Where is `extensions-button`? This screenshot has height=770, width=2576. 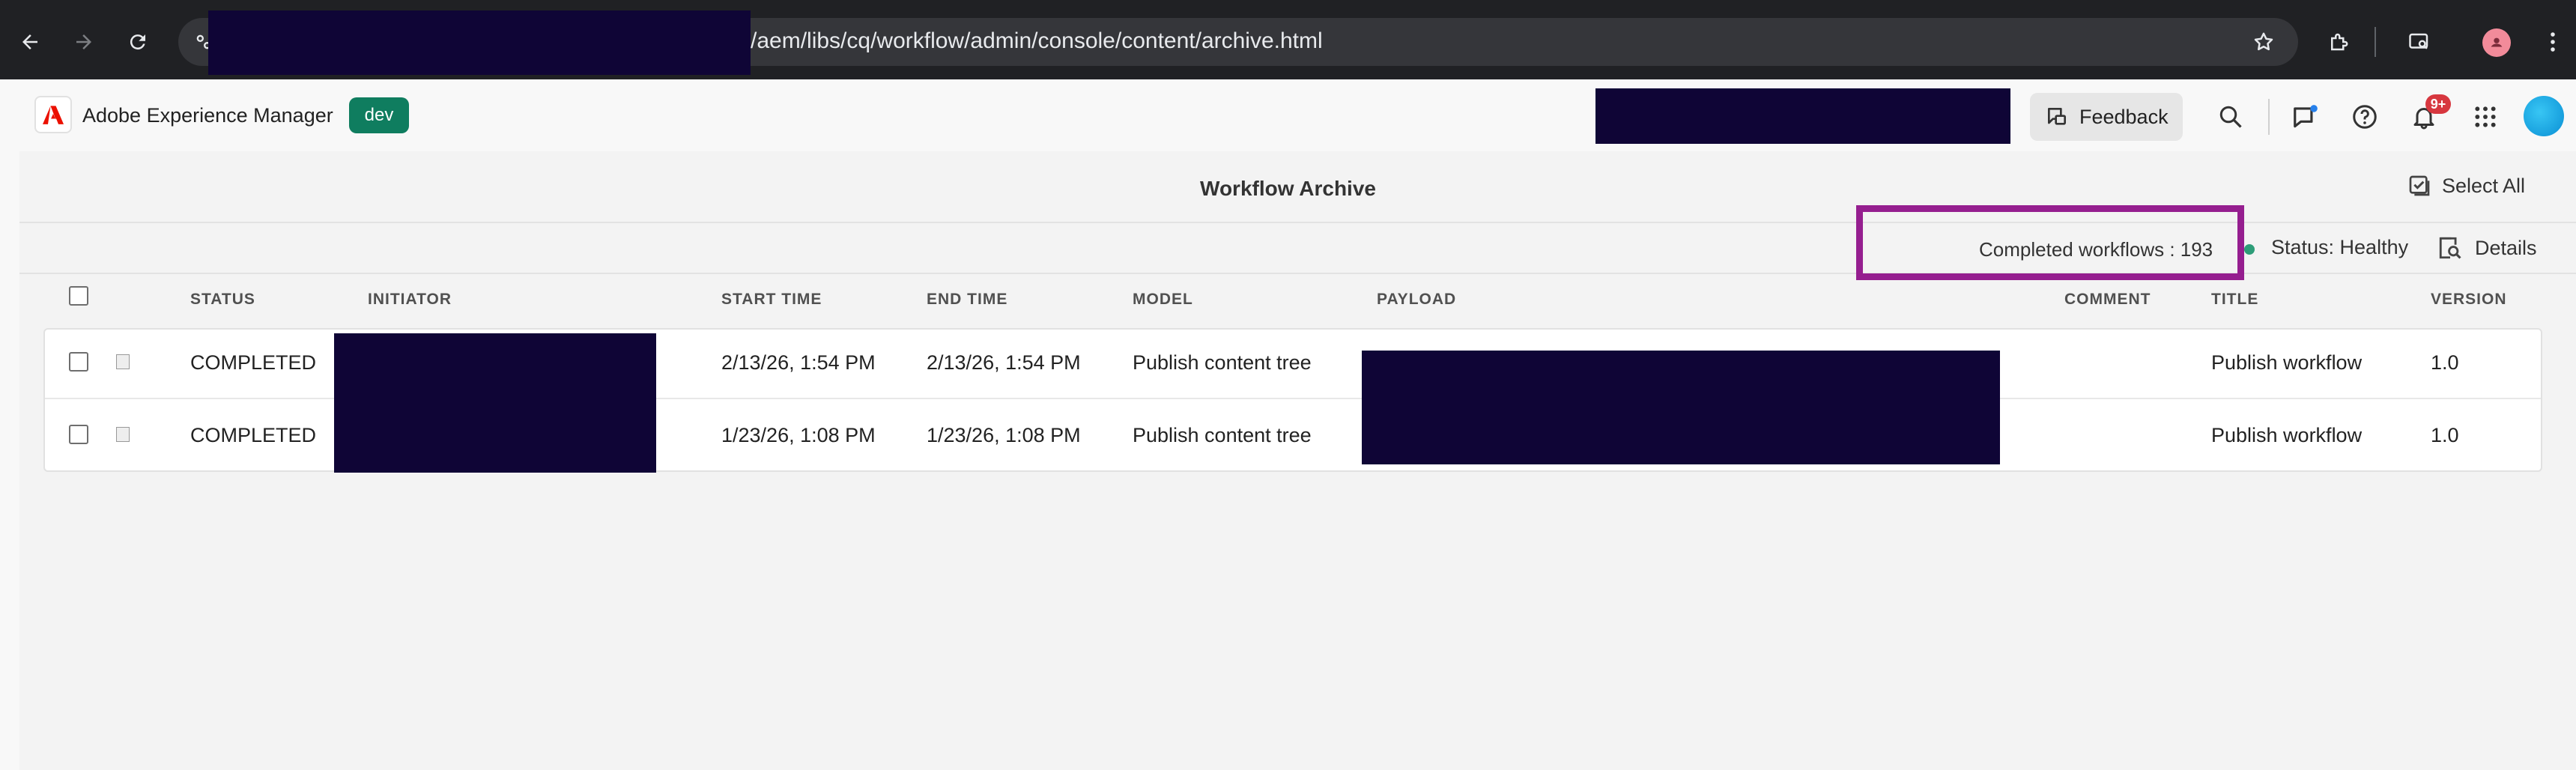 extensions-button is located at coordinates (2338, 41).